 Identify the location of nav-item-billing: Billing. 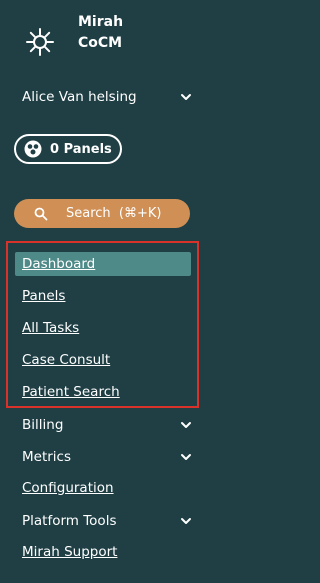
(107, 425).